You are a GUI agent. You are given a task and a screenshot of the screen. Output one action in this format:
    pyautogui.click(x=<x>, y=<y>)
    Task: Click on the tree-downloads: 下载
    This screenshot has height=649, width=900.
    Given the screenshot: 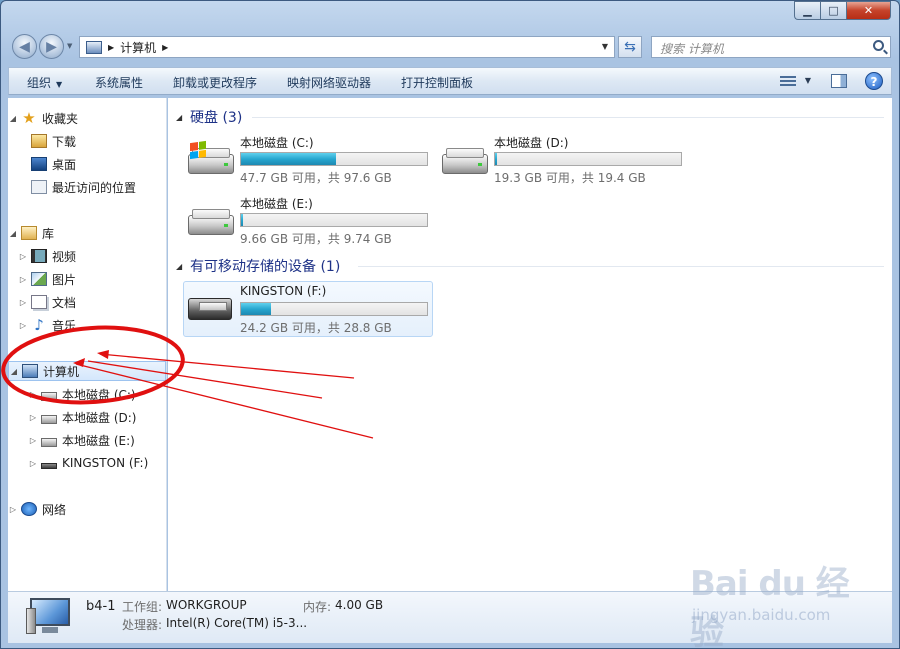 What is the action you would take?
    pyautogui.click(x=52, y=141)
    